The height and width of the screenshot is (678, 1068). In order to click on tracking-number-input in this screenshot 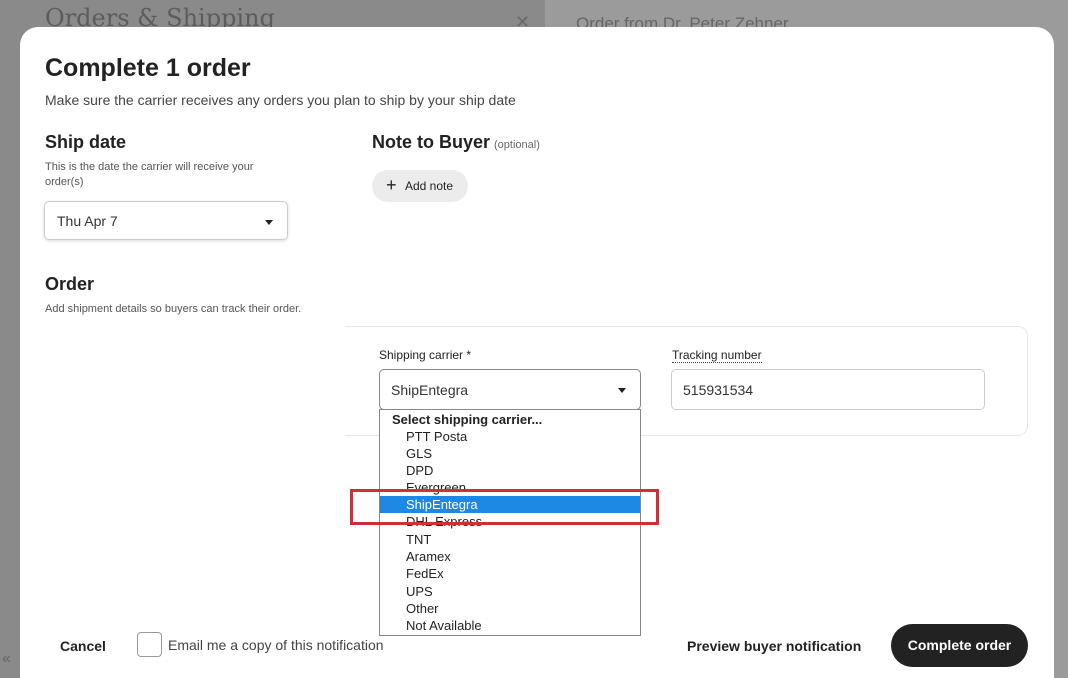, I will do `click(828, 389)`.